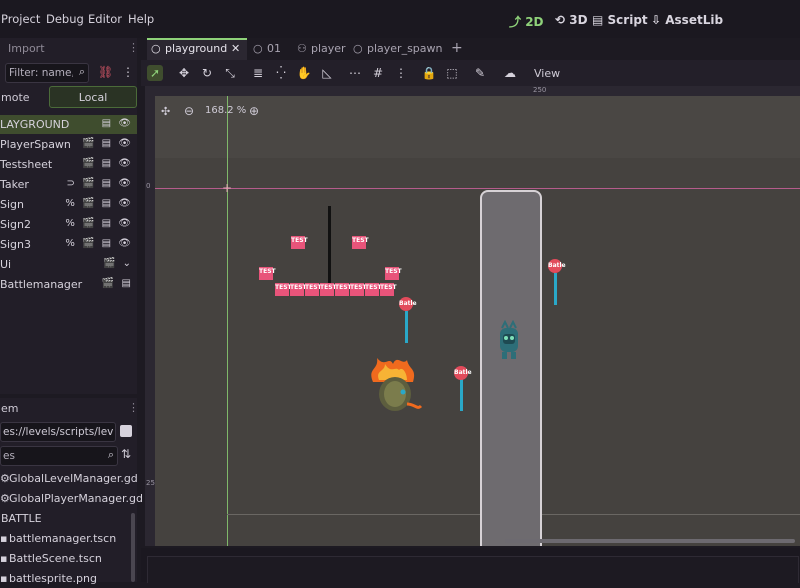 The width and height of the screenshot is (800, 588). What do you see at coordinates (225, 110) in the screenshot?
I see `zoom-level: 168.2 %` at bounding box center [225, 110].